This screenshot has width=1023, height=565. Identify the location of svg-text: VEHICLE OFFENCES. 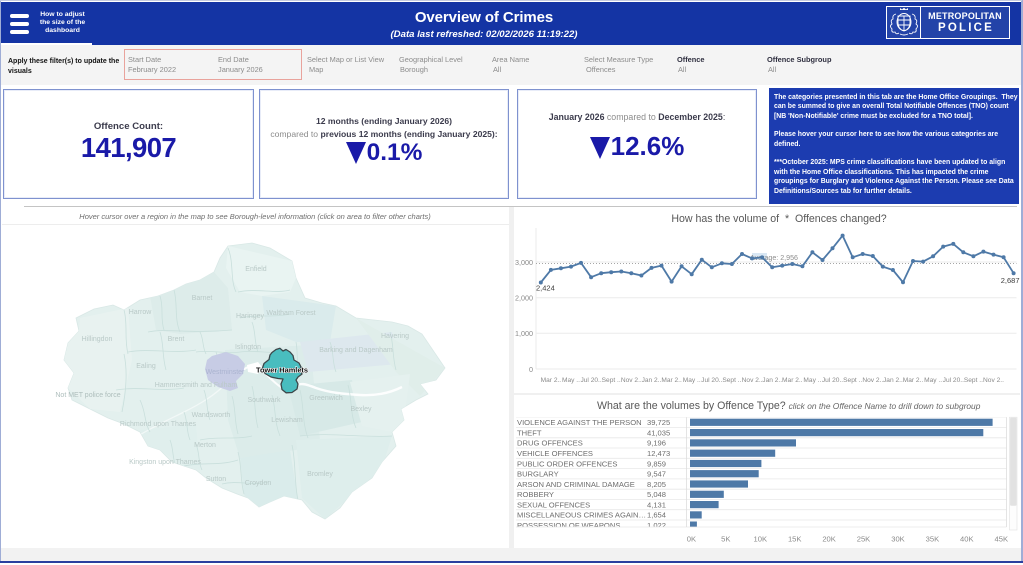
(555, 453).